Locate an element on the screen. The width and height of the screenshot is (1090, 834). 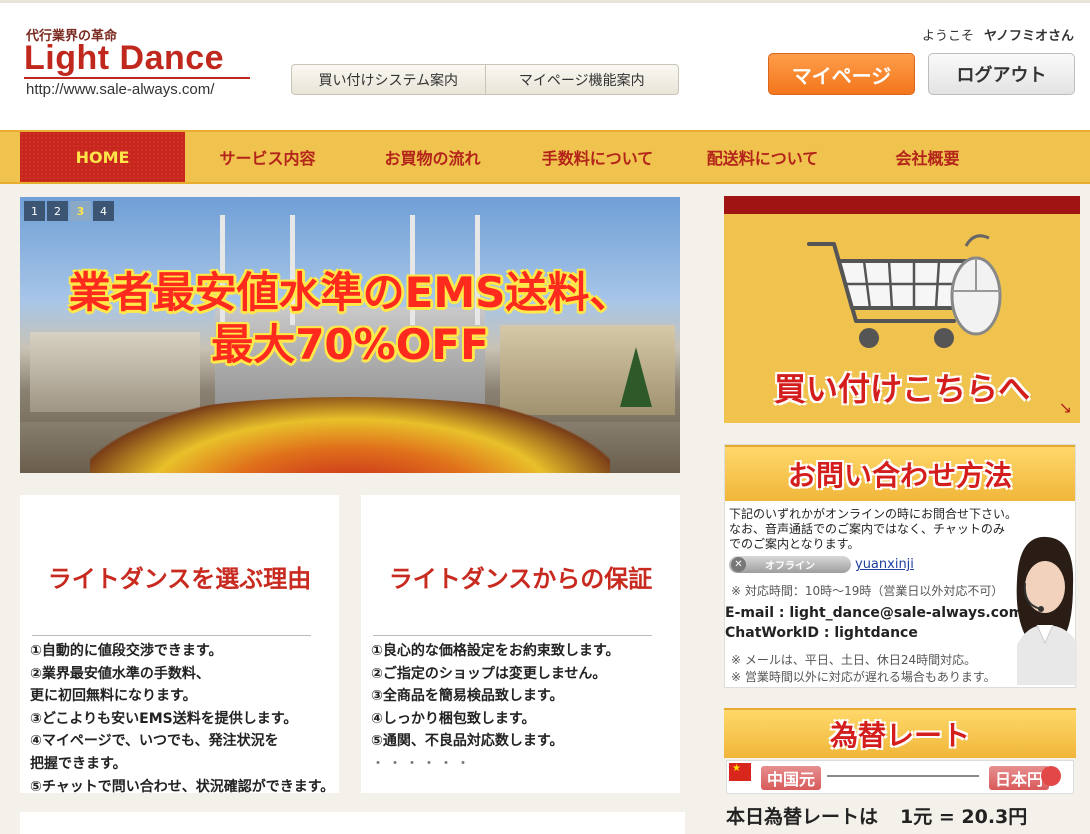
list-item: ③全商品を簡易検品致します。 is located at coordinates (467, 696).